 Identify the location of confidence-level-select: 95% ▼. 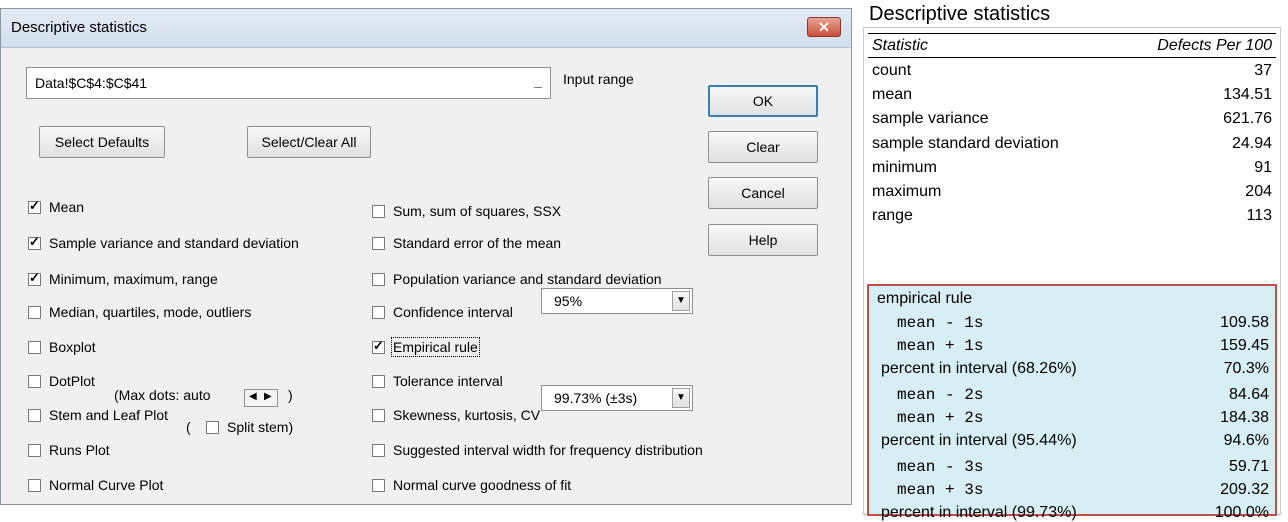
(617, 301).